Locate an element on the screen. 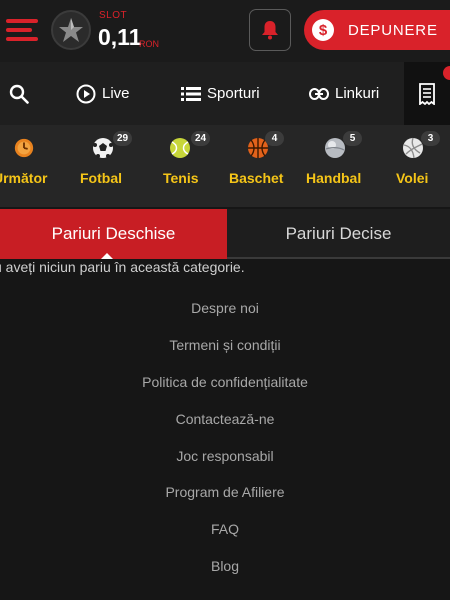  deposit-button: $ DEPUNERE is located at coordinates (377, 30).